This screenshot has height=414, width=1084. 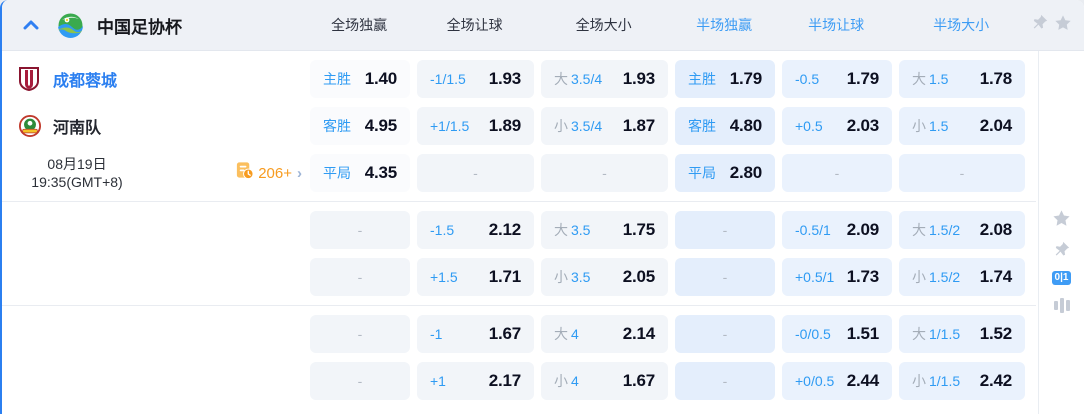 What do you see at coordinates (299, 173) in the screenshot?
I see `chevron-right-icon: ›` at bounding box center [299, 173].